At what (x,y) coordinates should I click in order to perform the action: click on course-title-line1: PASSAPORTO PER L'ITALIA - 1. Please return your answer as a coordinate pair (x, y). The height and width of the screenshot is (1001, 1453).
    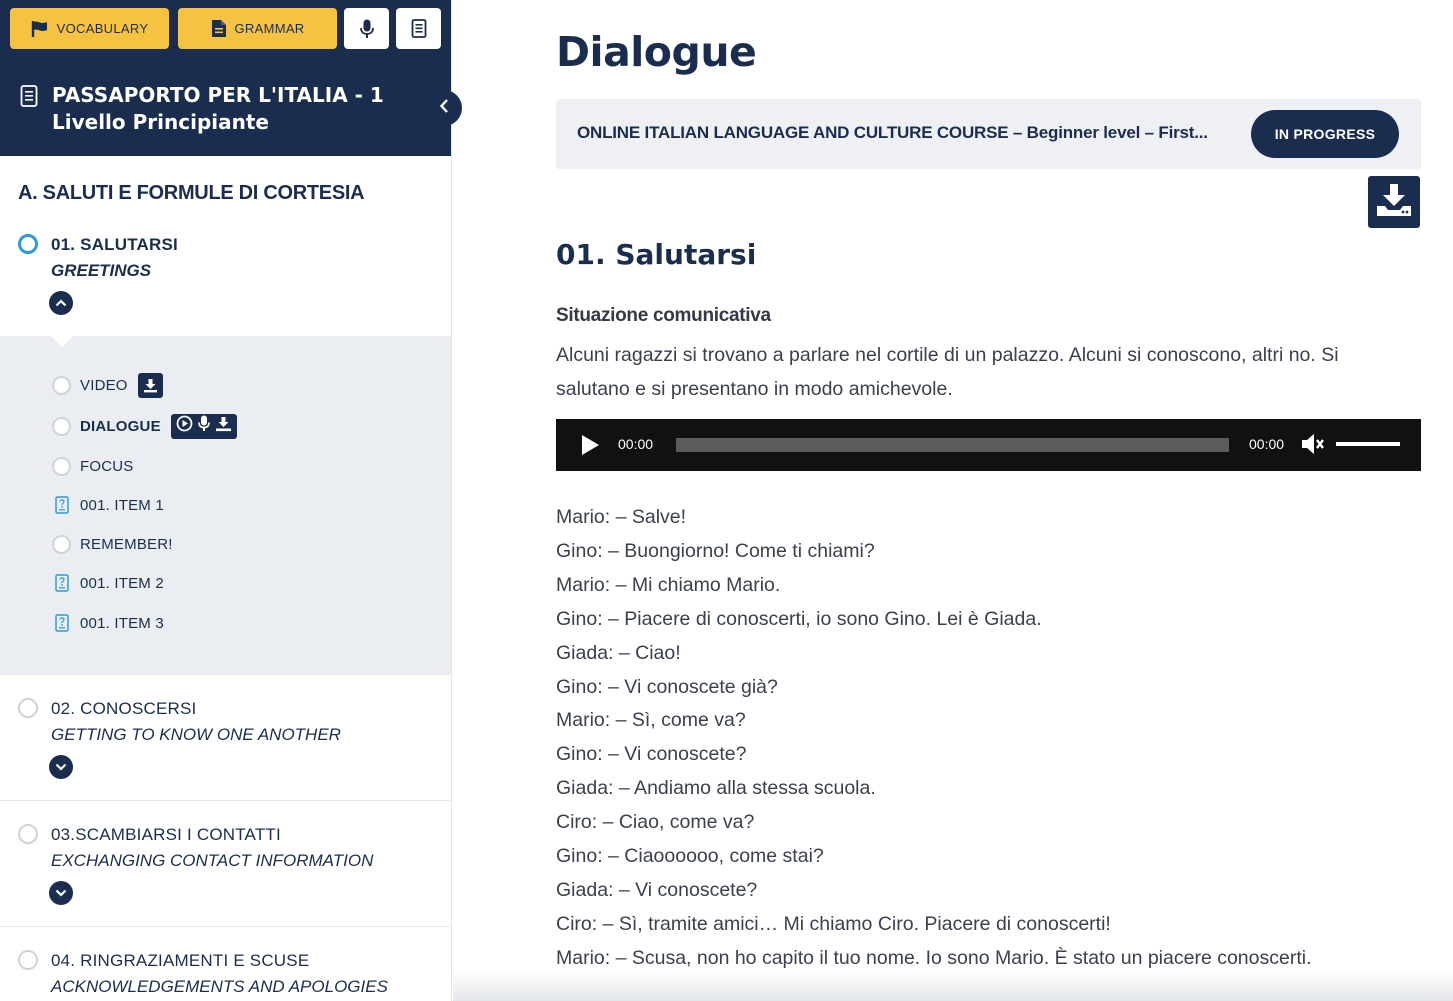
    Looking at the image, I should click on (218, 95).